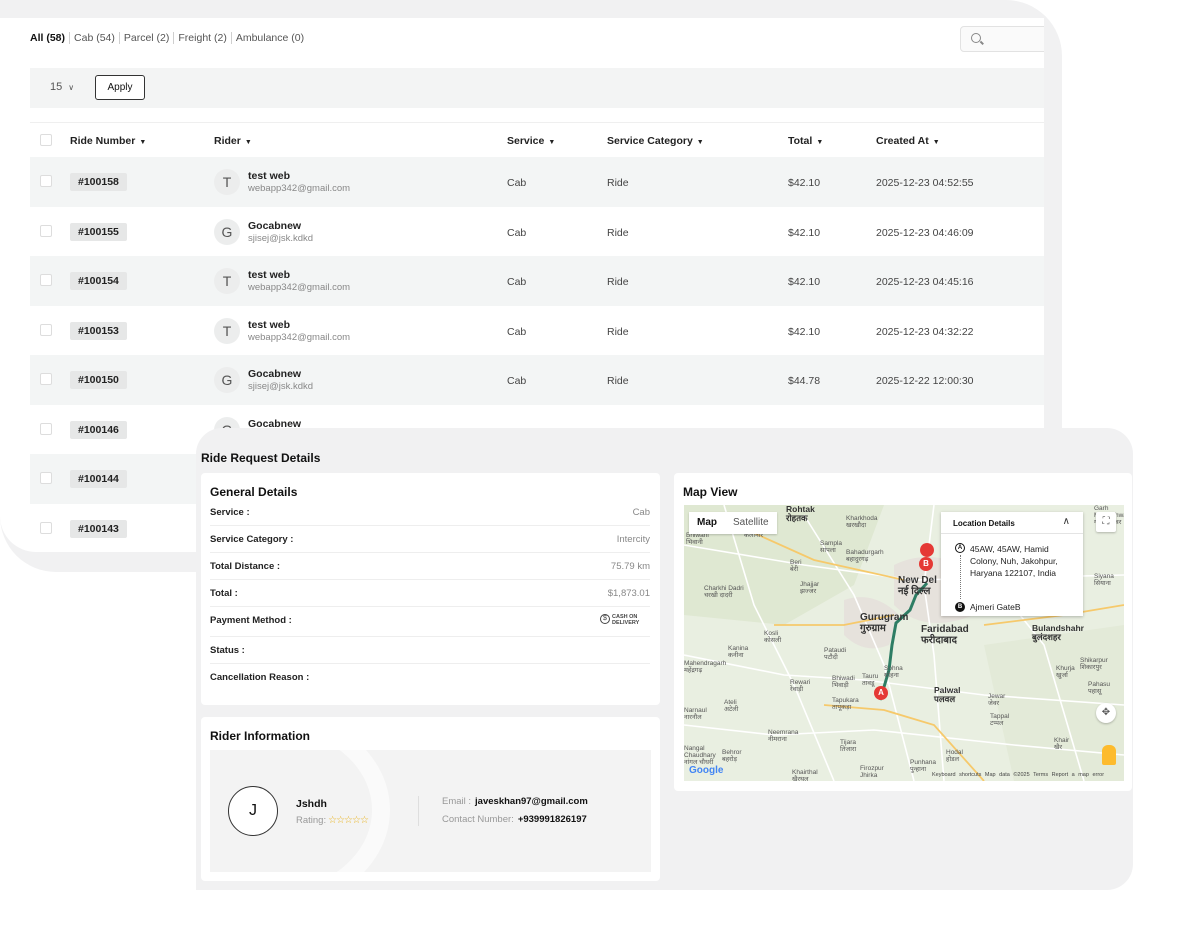 The image size is (1179, 941). What do you see at coordinates (881, 693) in the screenshot?
I see `pickup-marker-a: A` at bounding box center [881, 693].